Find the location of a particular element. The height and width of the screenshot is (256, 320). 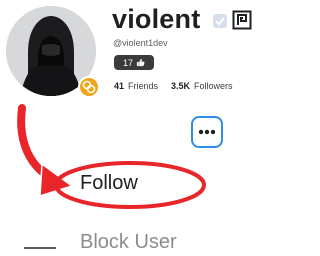

premium-icon is located at coordinates (242, 20).